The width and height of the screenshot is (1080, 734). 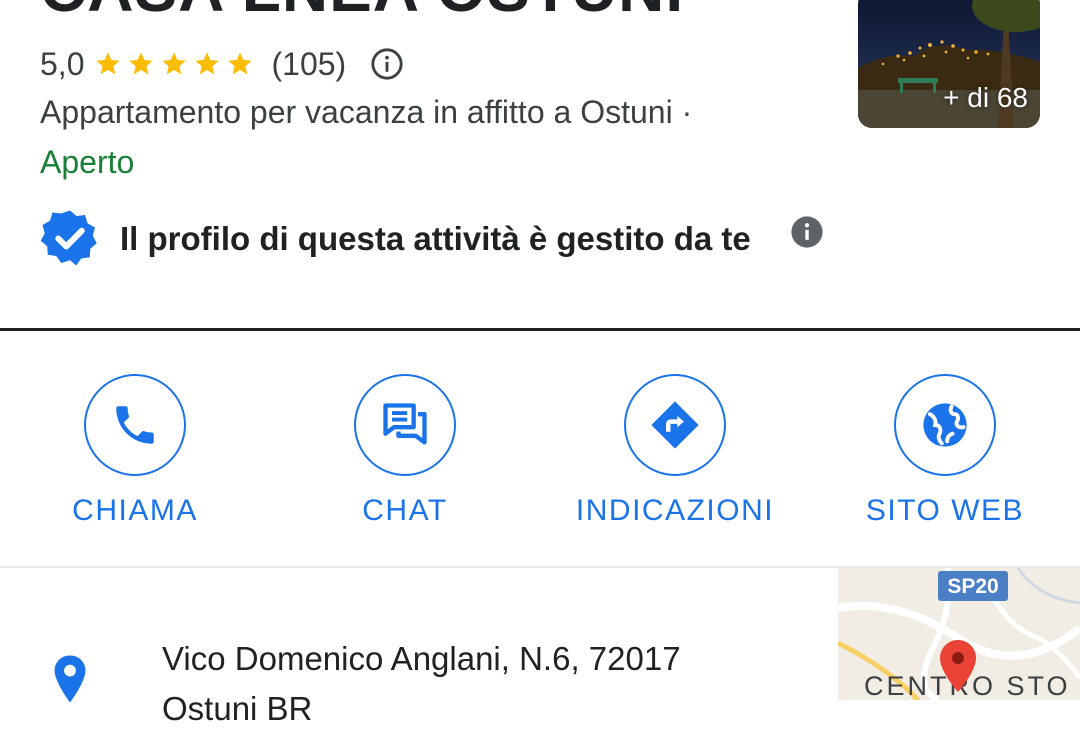 What do you see at coordinates (949, 64) in the screenshot?
I see `photo-thumbnail: + di 68` at bounding box center [949, 64].